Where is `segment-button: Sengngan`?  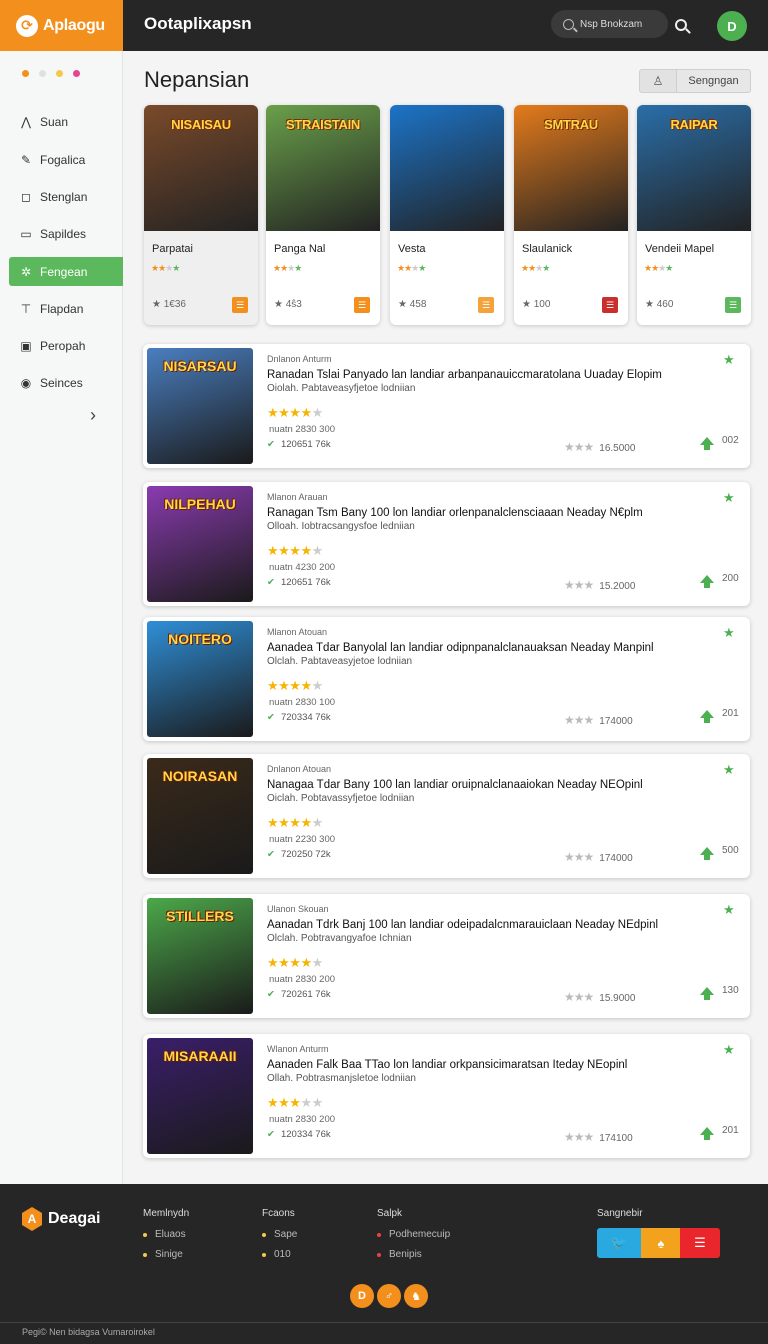
segment-button: Sengngan is located at coordinates (714, 81).